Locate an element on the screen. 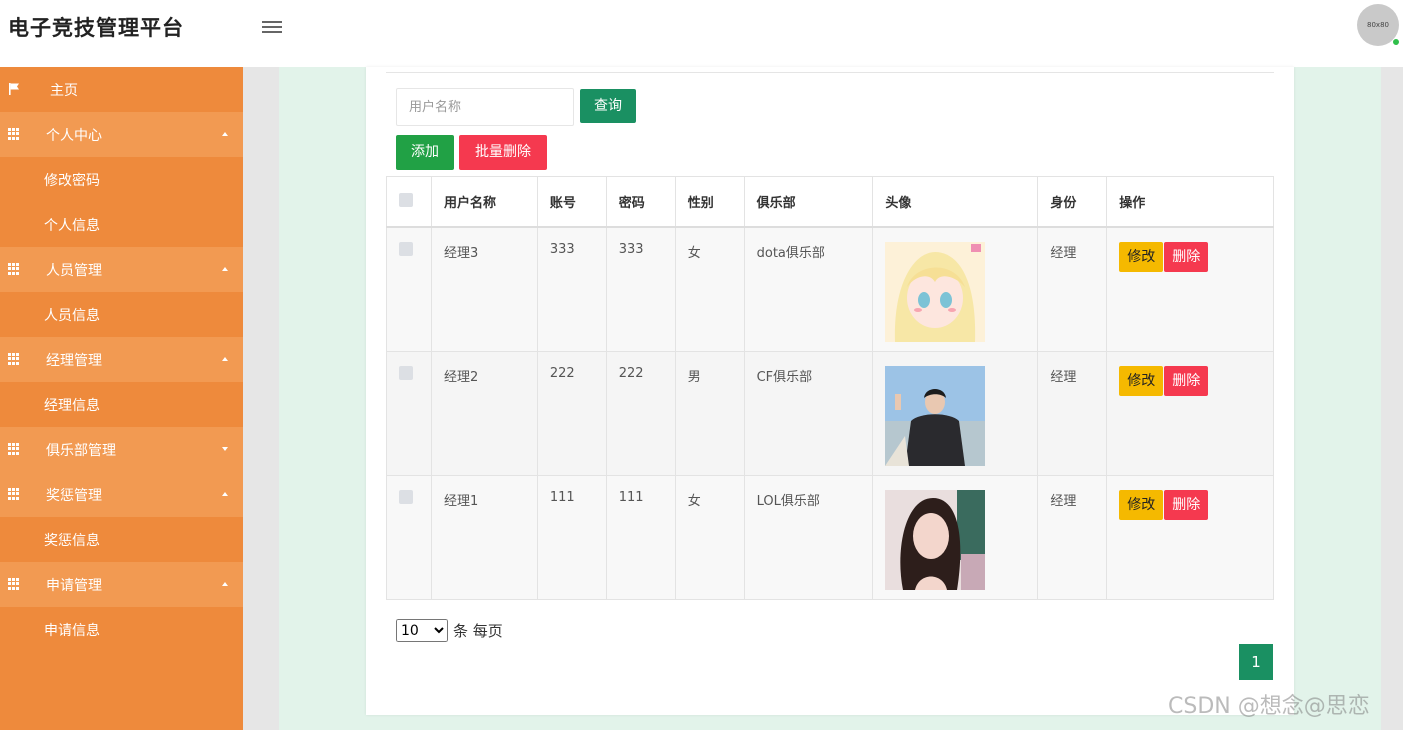 The width and height of the screenshot is (1403, 730). sidebar-item-change-password: 修改密码 is located at coordinates (121, 179).